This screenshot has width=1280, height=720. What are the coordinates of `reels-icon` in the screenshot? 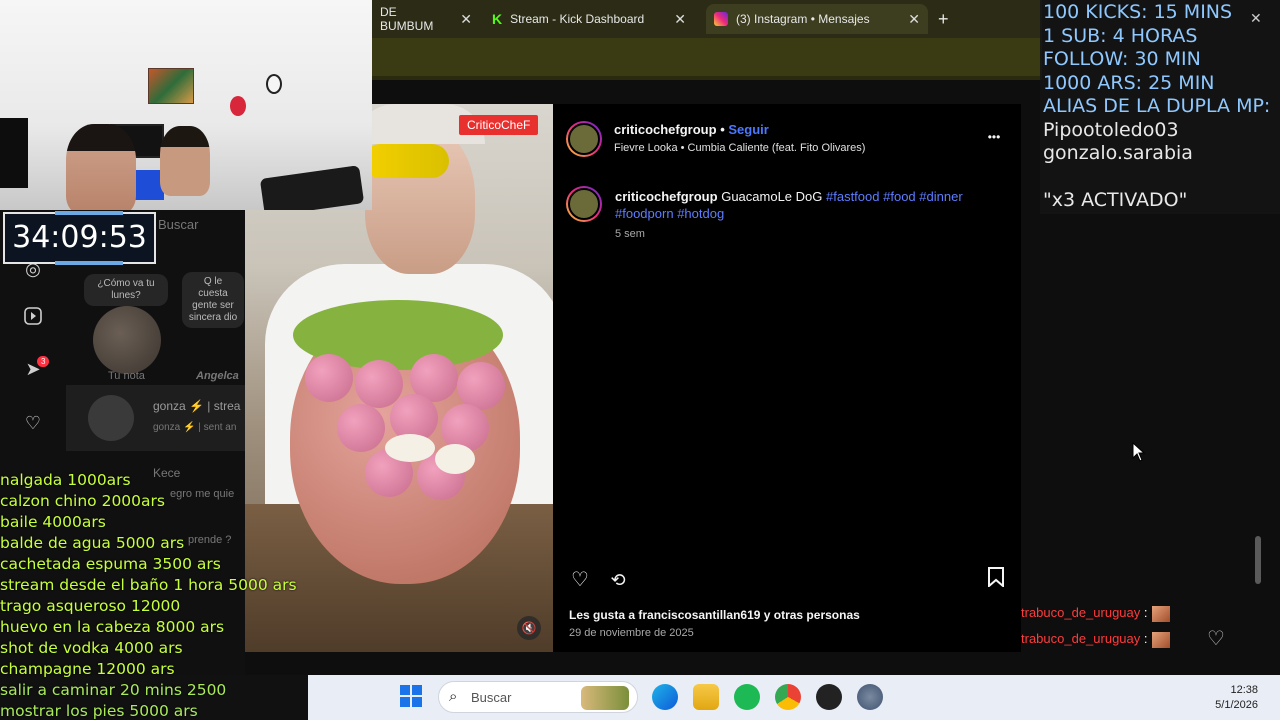 It's located at (33, 317).